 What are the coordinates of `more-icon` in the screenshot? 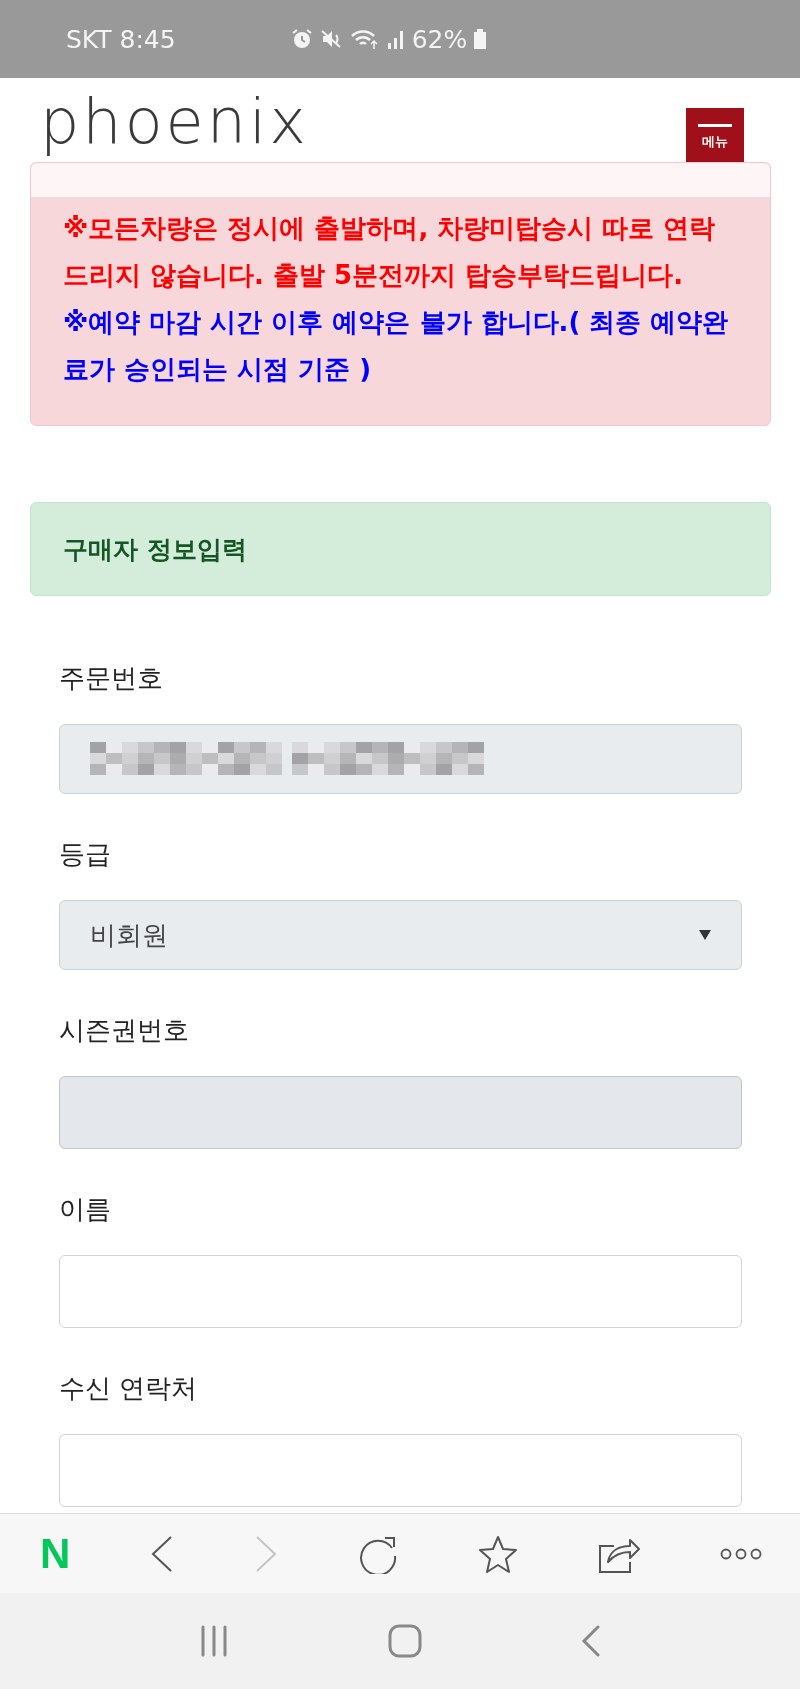 It's located at (740, 1553).